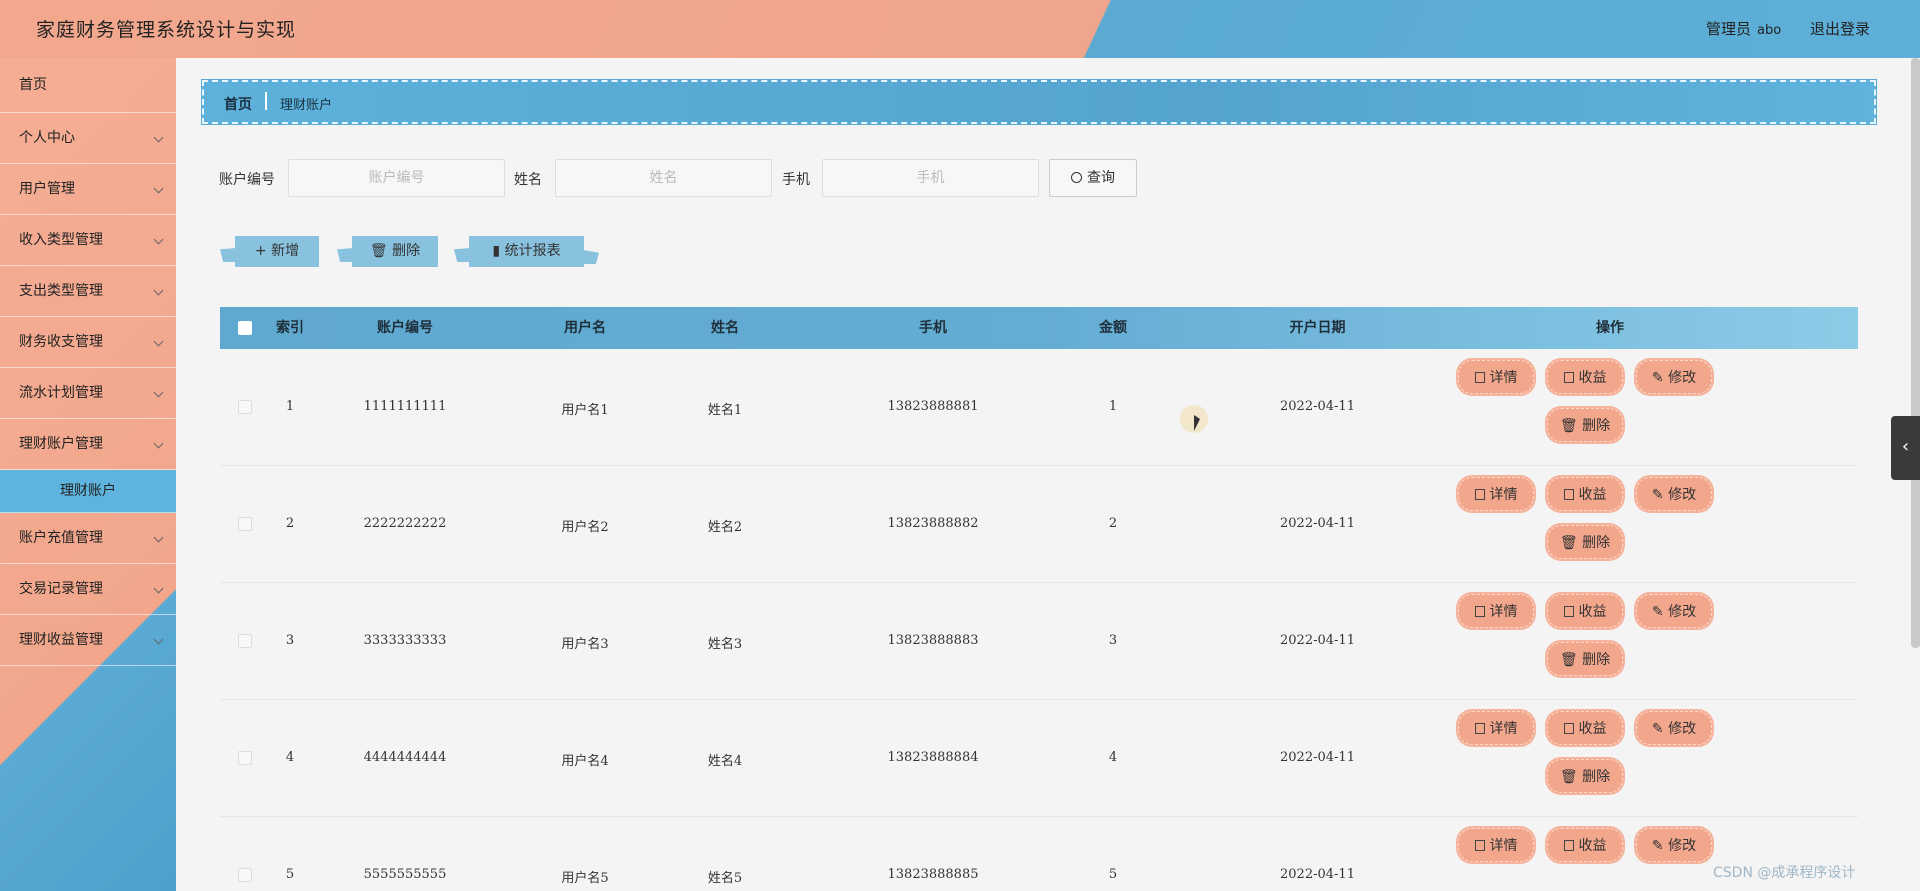  Describe the element at coordinates (1039, 328) in the screenshot. I see `table-header: 索引 账户编号 用户名 姓名 手机 金额 开户日期 操作` at that location.